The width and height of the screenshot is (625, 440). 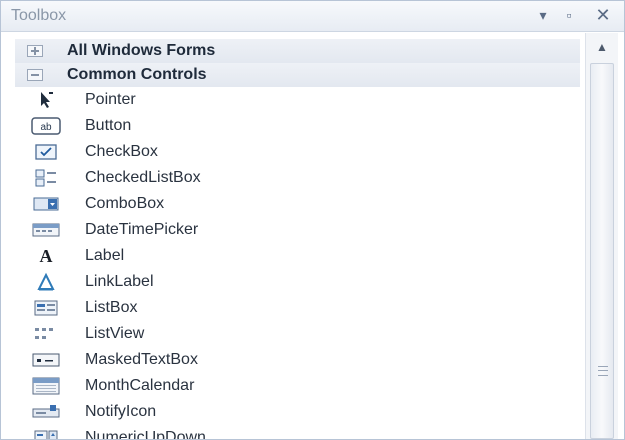 What do you see at coordinates (110, 99) in the screenshot?
I see `item-label: Pointer` at bounding box center [110, 99].